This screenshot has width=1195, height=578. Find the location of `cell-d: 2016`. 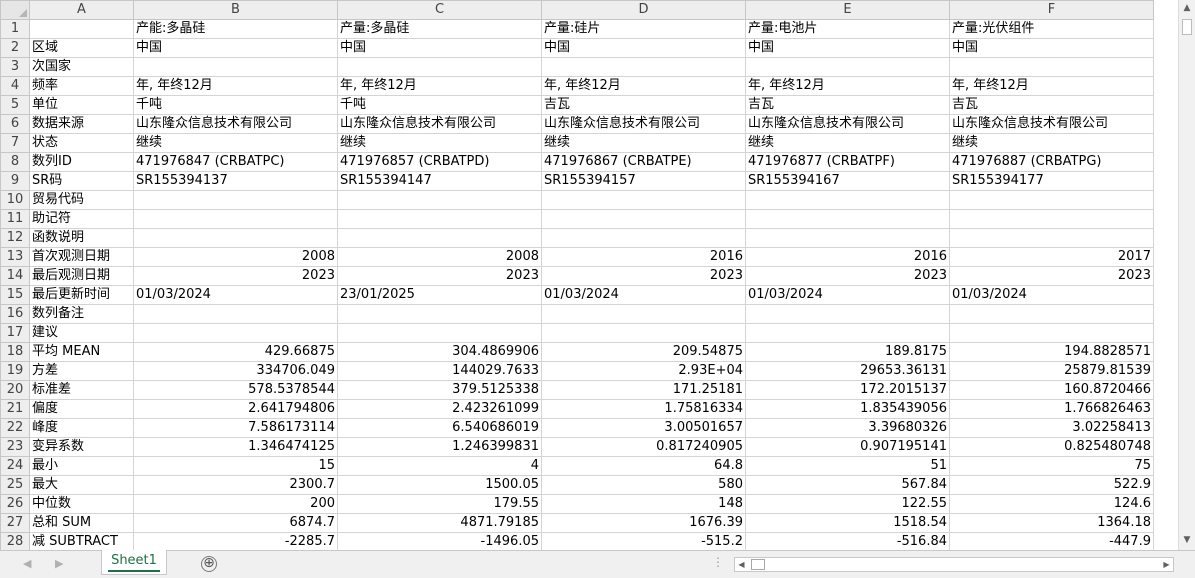

cell-d: 2016 is located at coordinates (643, 257).